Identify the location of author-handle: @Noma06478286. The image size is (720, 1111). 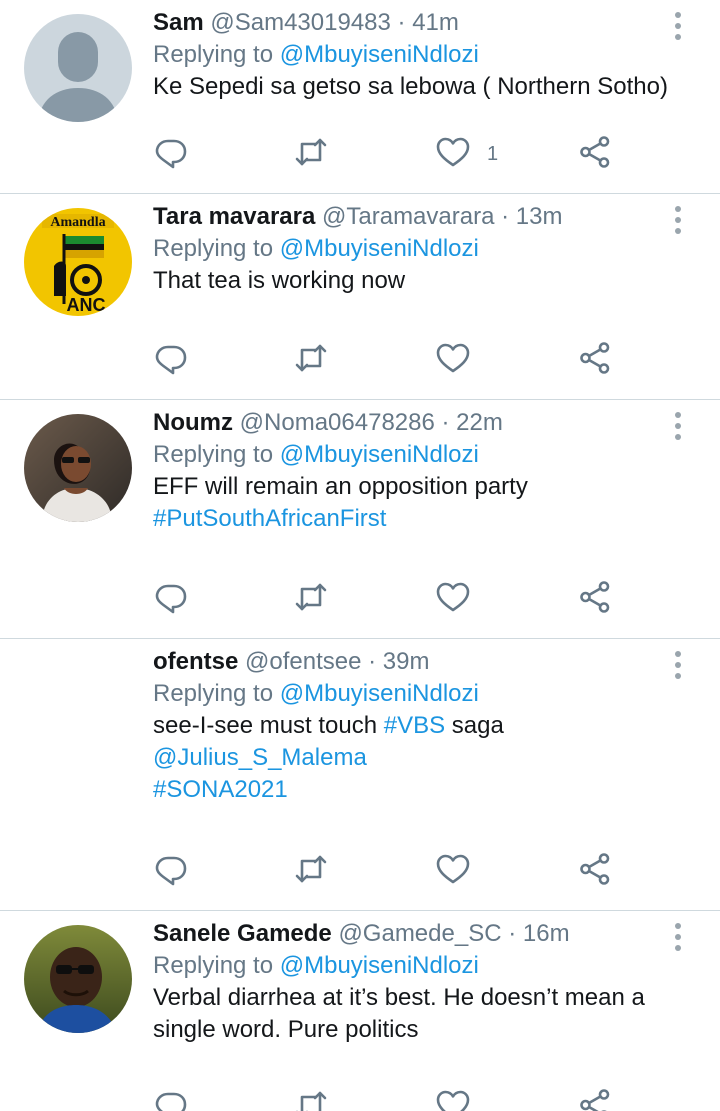
(337, 422).